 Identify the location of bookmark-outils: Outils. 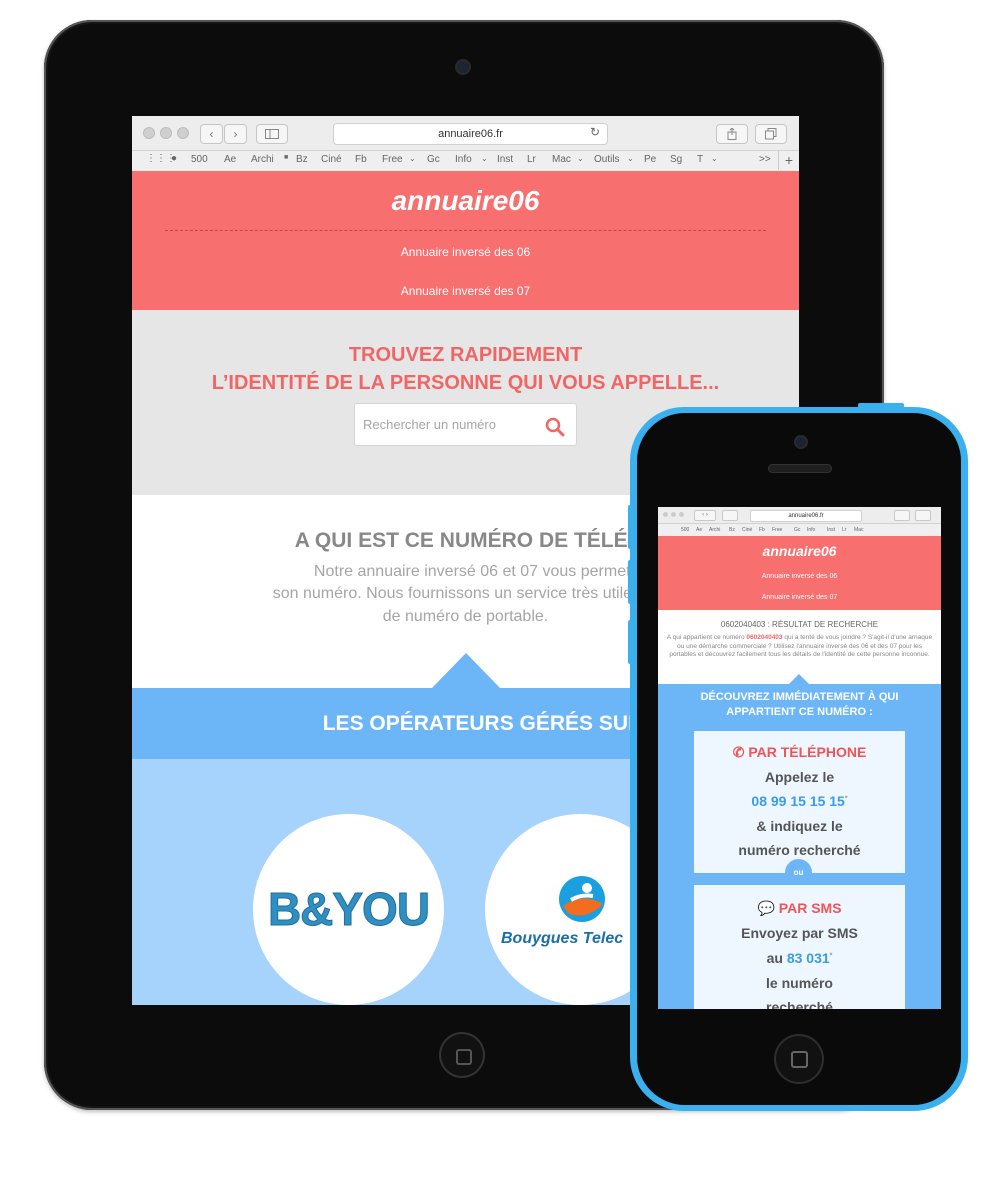
(607, 159).